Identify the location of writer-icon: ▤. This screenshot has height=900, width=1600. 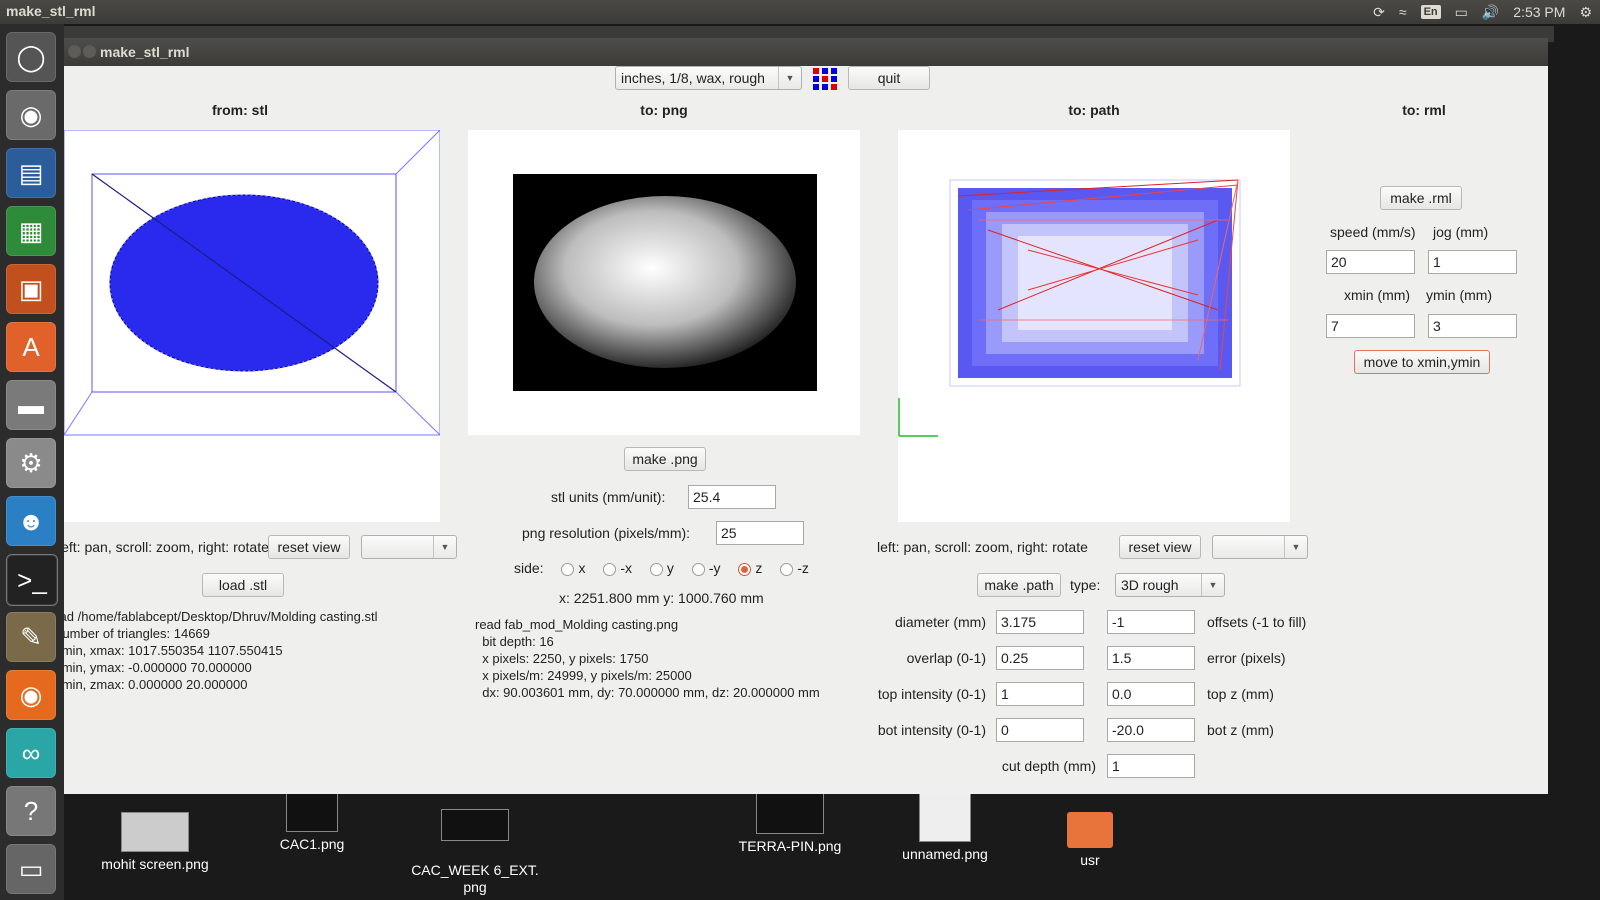
(31, 173).